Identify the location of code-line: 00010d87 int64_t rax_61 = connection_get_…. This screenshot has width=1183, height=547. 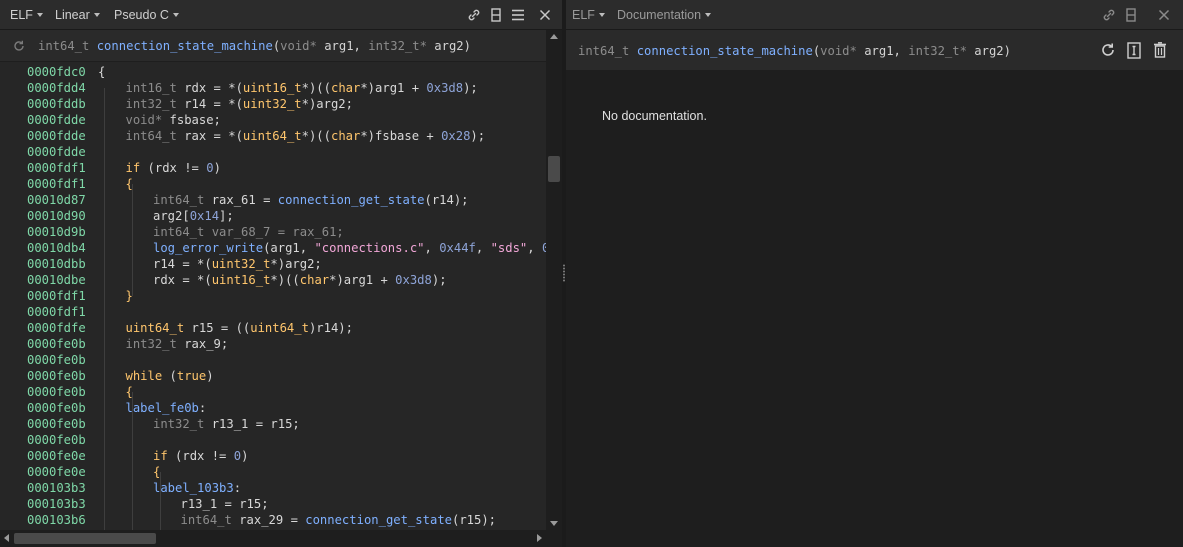
(273, 200).